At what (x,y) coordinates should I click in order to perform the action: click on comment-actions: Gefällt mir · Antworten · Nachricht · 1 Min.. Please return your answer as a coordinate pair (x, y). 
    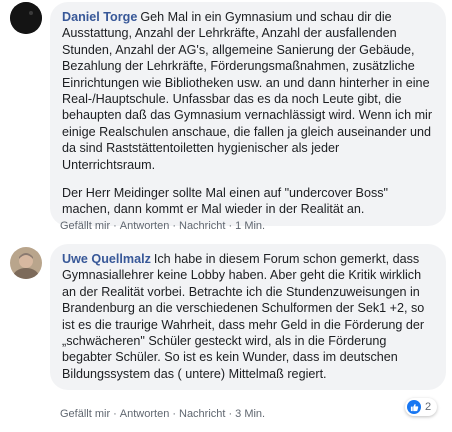
    Looking at the image, I should click on (162, 226).